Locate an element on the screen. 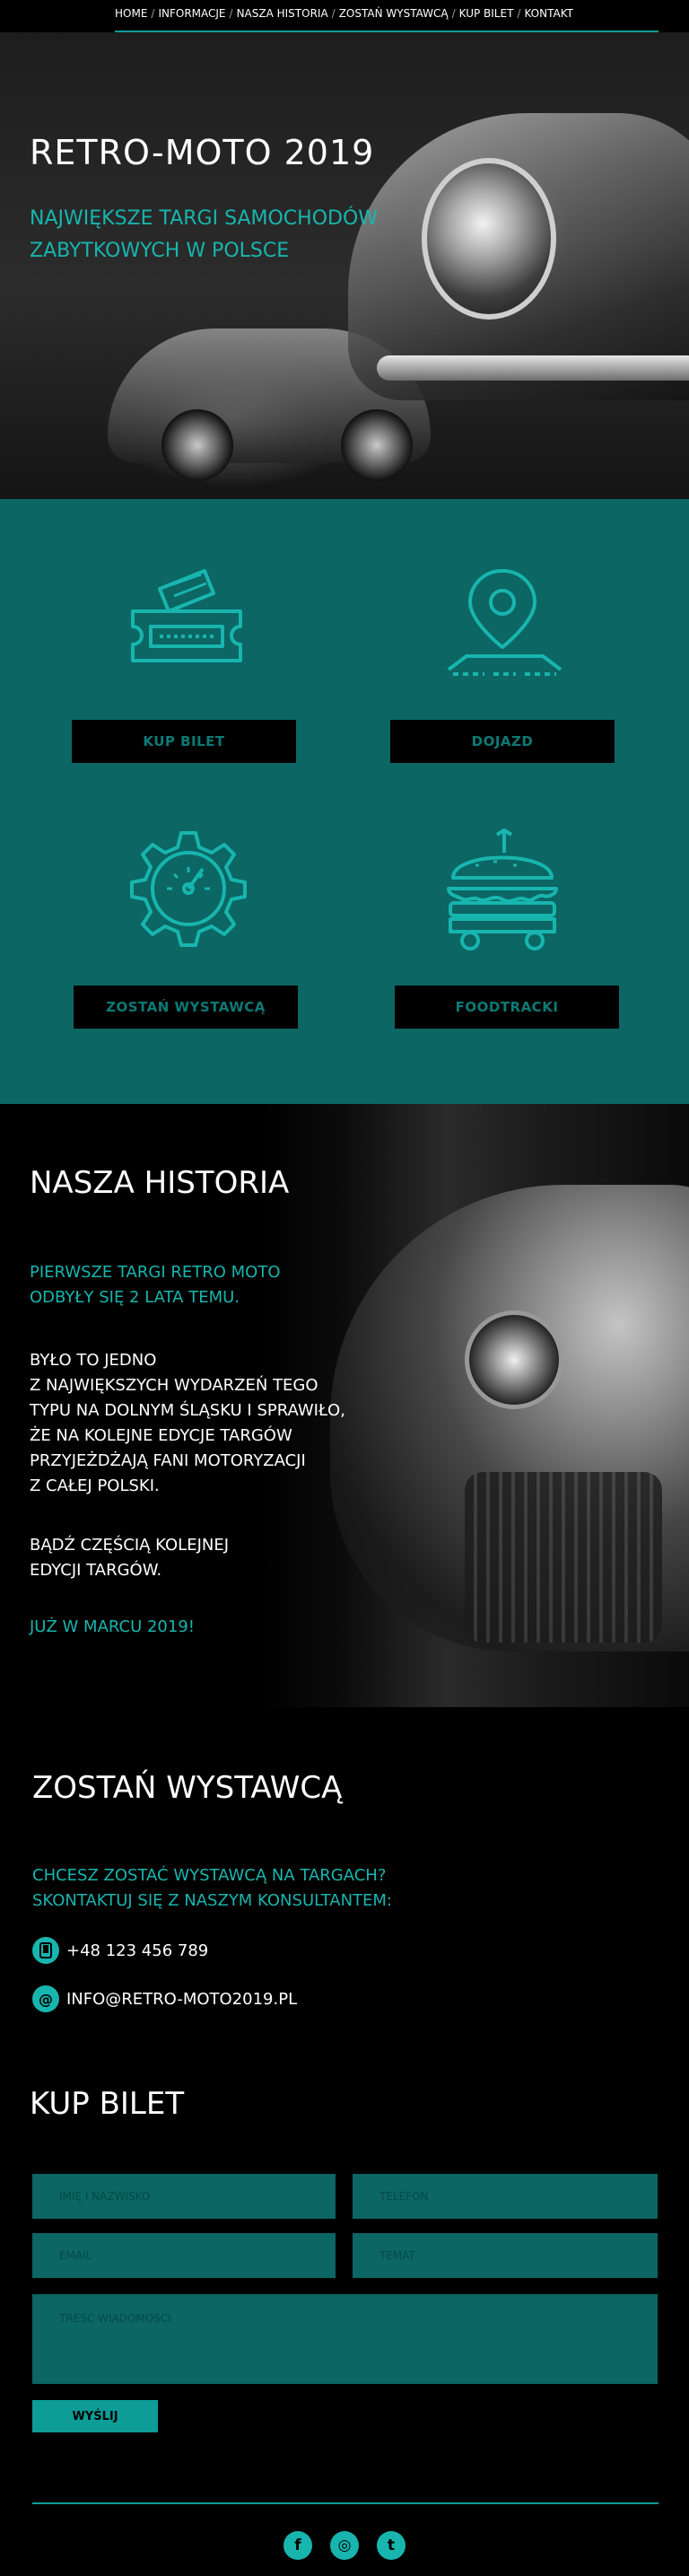 The height and width of the screenshot is (2576, 689). history-text-line: TYPU NA DOLNYM ŚLĄSKU I SPRAWIŁO, is located at coordinates (187, 1410).